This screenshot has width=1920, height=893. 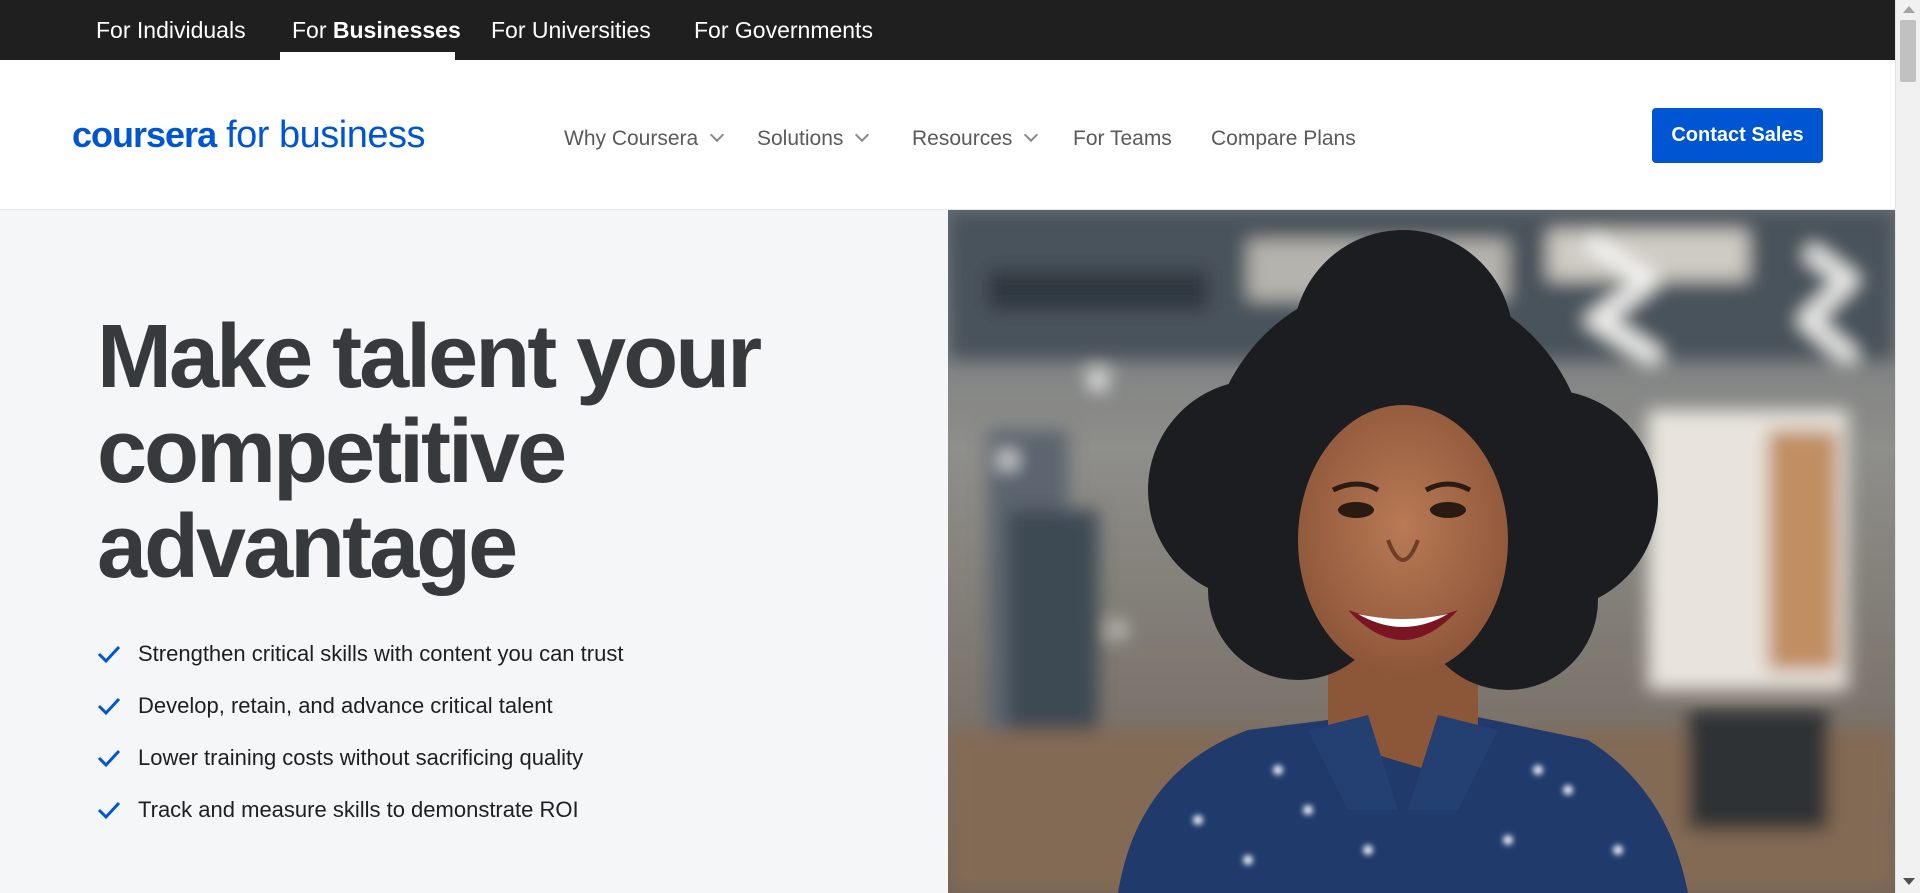 What do you see at coordinates (962, 138) in the screenshot?
I see `nav-resources-label: Resources` at bounding box center [962, 138].